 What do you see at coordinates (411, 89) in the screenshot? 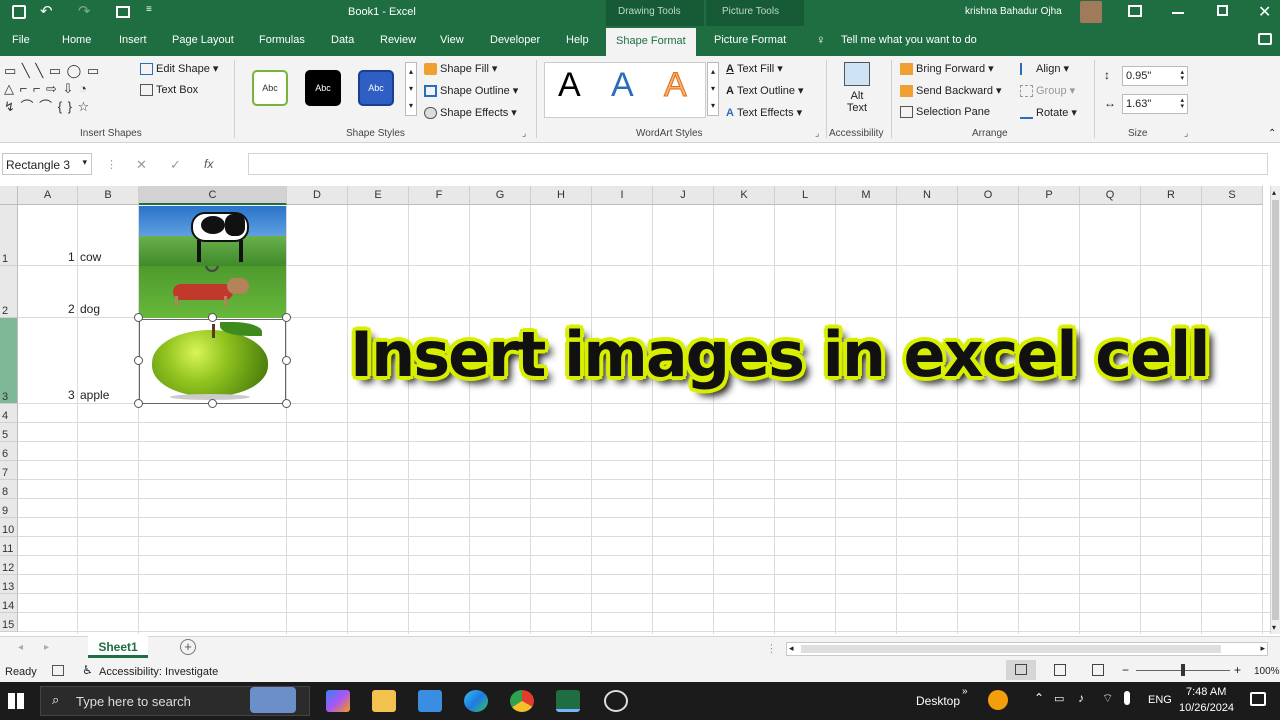
I see `shape-styles-scroll: ▴ ▾ ▾` at bounding box center [411, 89].